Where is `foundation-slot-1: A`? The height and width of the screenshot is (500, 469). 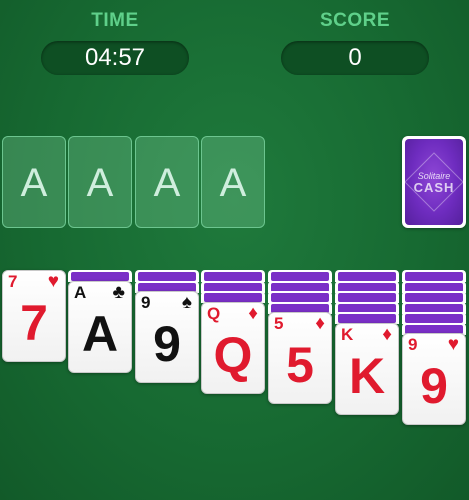
foundation-slot-1: A is located at coordinates (34, 182).